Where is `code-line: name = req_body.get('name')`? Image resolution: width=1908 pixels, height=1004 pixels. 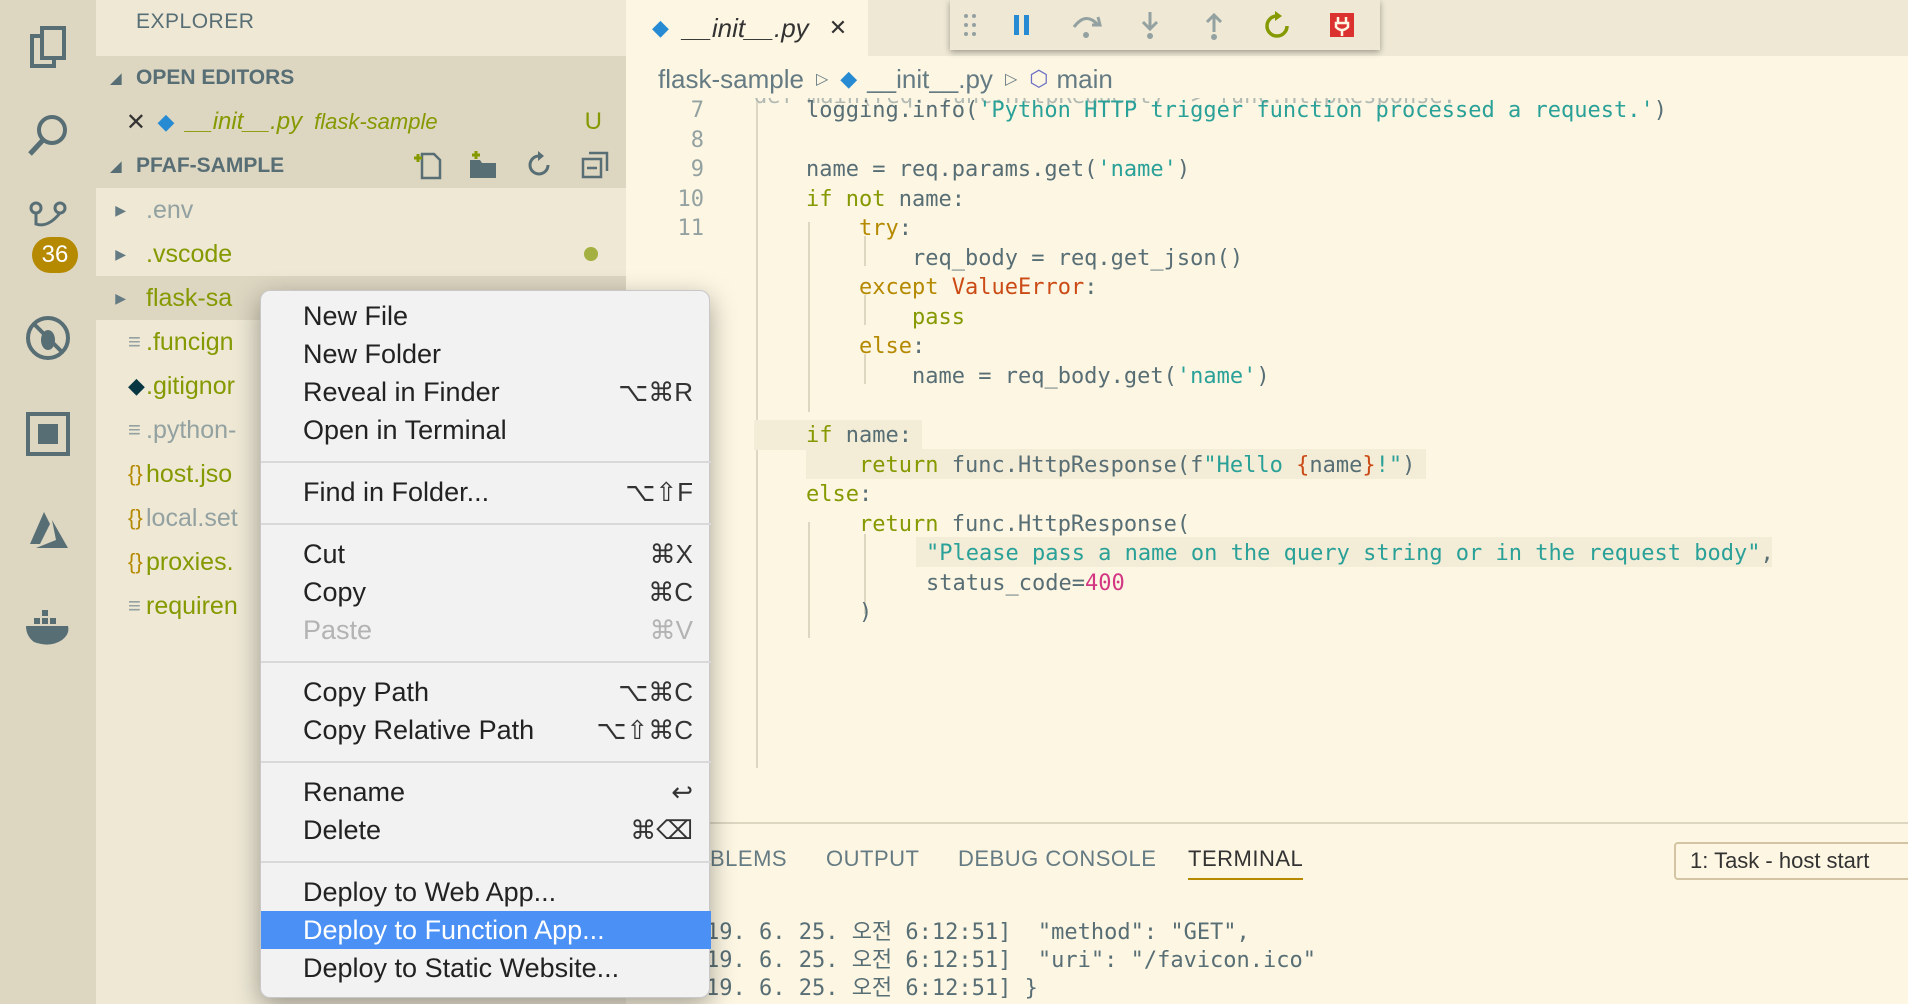
code-line: name = req_body.get('name') is located at coordinates (1091, 376).